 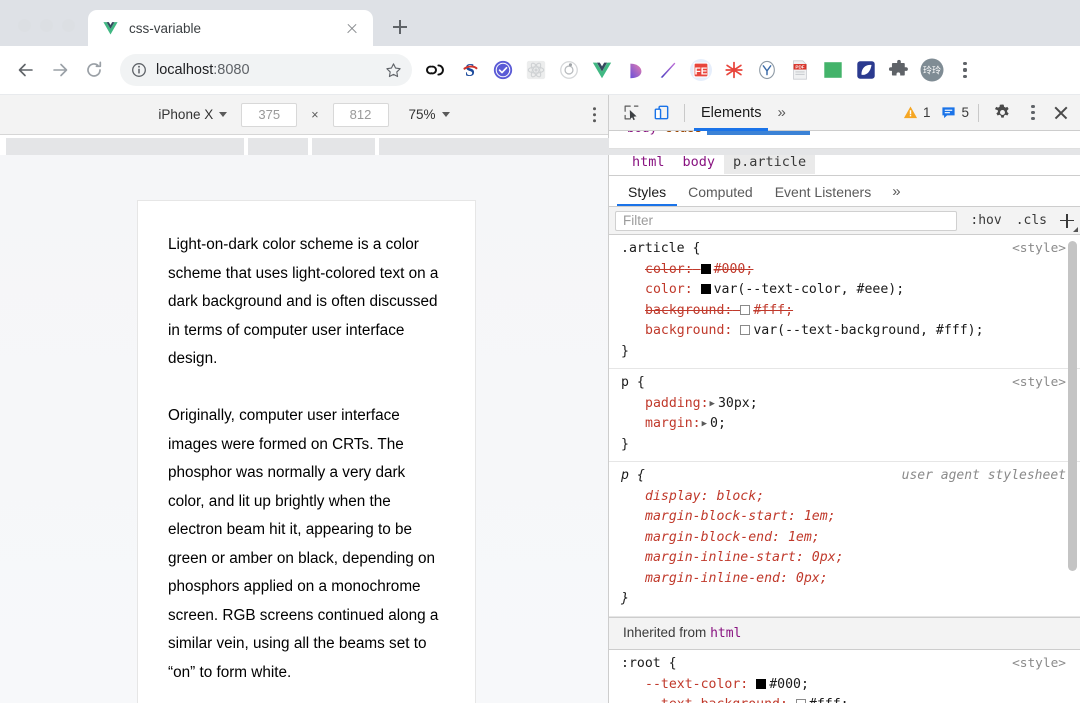 What do you see at coordinates (786, 220) in the screenshot?
I see `styles-filter-input: Filter` at bounding box center [786, 220].